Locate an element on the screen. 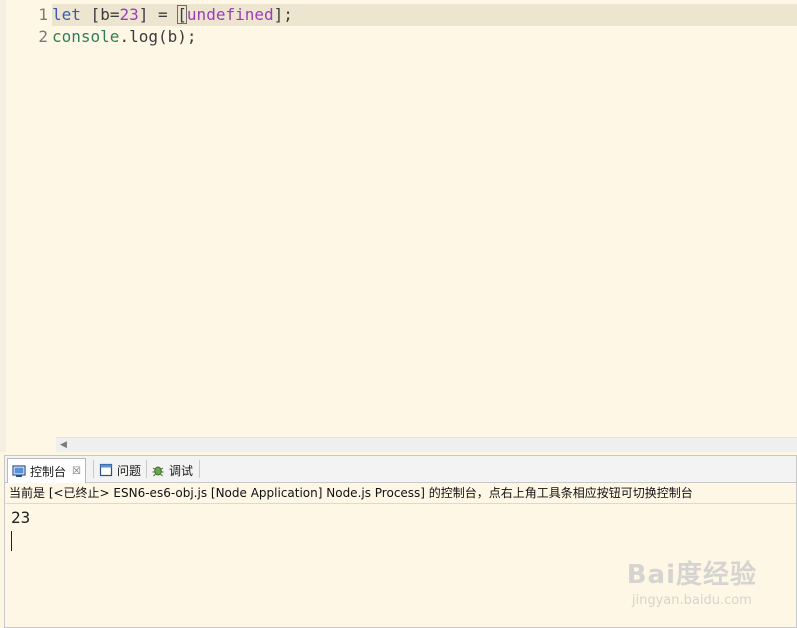  code-undefined: undefined is located at coordinates (230, 14).